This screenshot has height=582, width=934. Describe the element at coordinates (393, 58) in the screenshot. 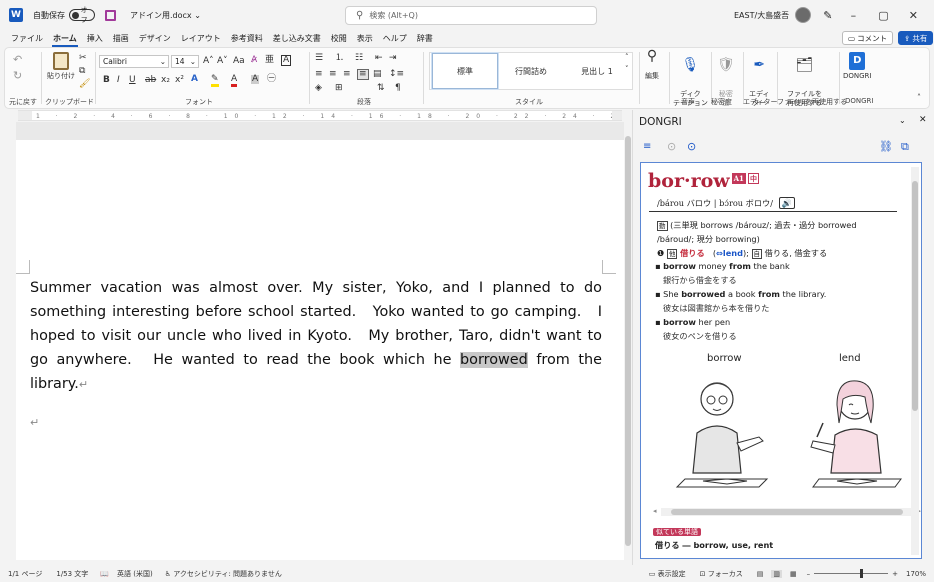

I see `increase-indent-icon: ⇥` at that location.